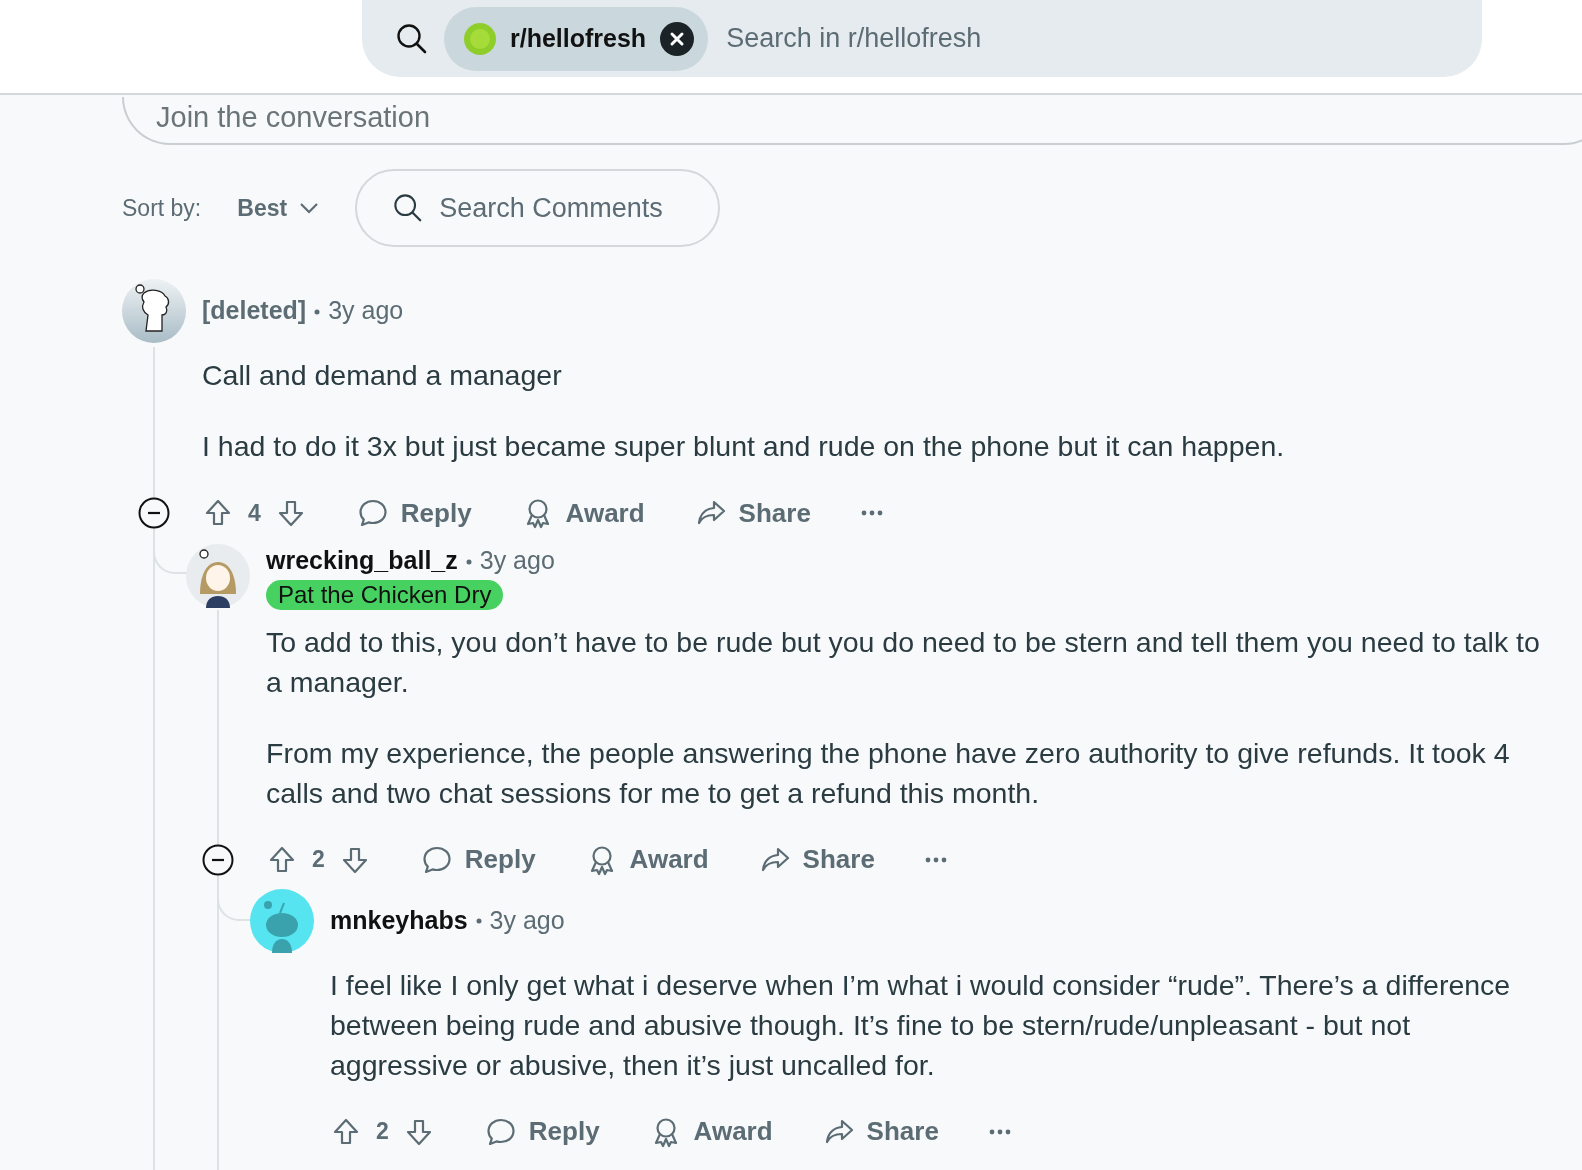 The height and width of the screenshot is (1170, 1582). What do you see at coordinates (362, 561) in the screenshot?
I see `username: wrecking_ball_z` at bounding box center [362, 561].